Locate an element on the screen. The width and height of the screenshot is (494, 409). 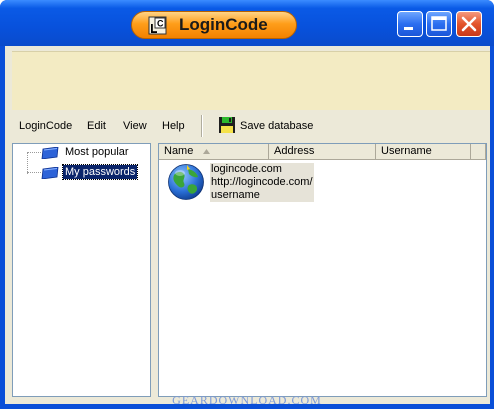
title-bar: C LoginCode is located at coordinates (247, 23).